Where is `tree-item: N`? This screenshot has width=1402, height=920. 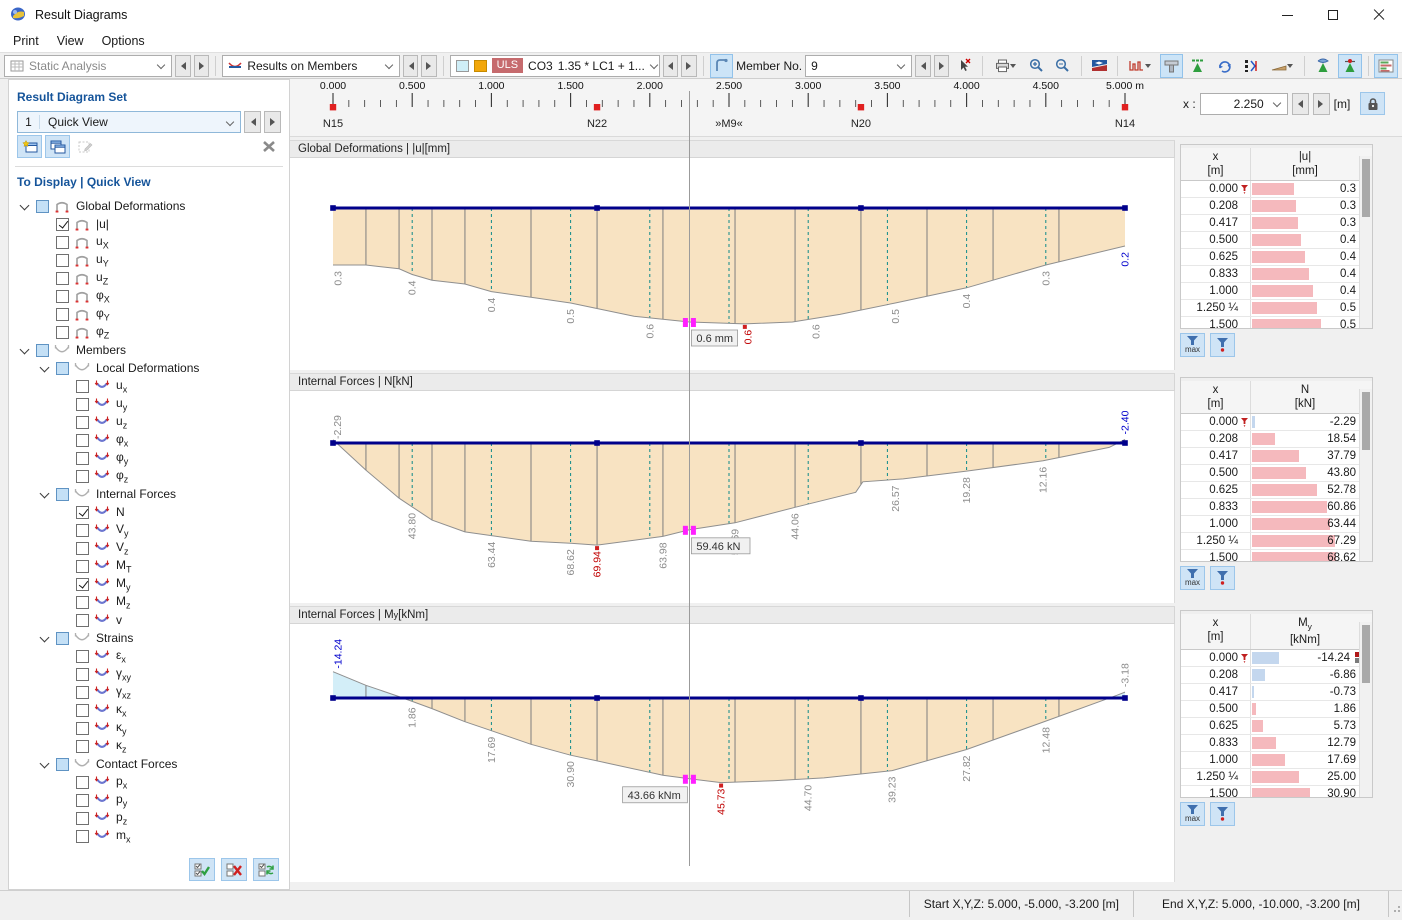 tree-item: N is located at coordinates (149, 512).